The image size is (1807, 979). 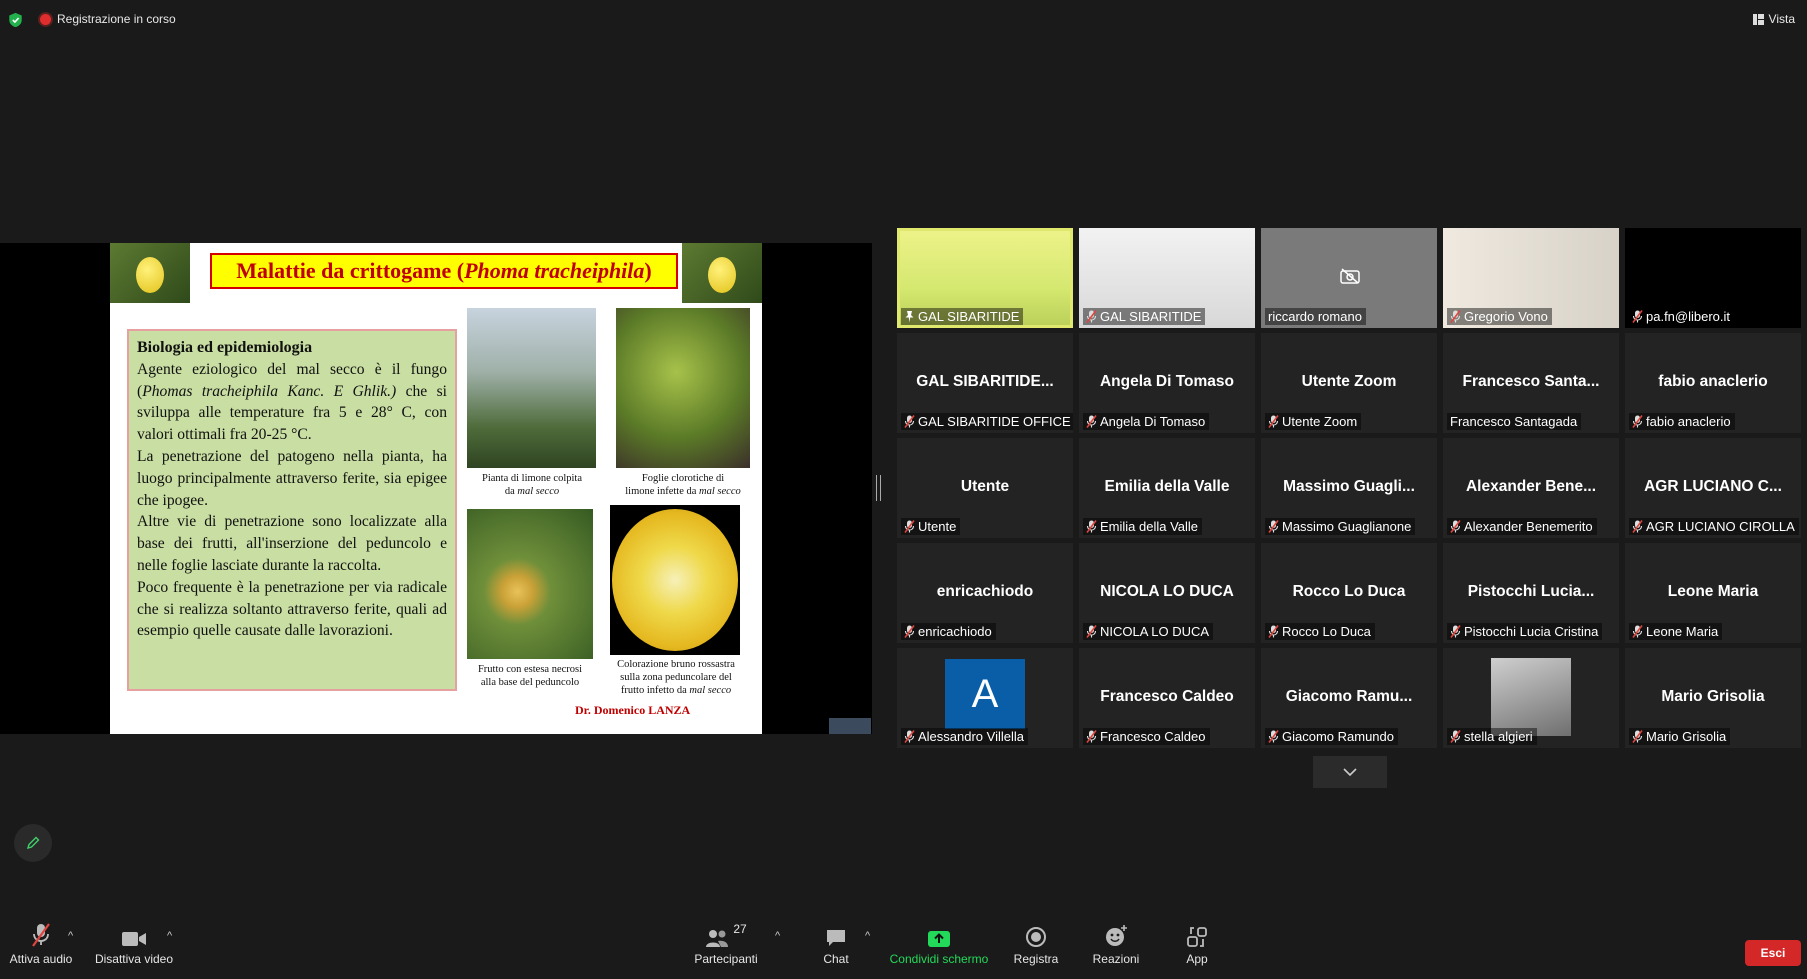 I want to click on participant-tile: Rocco Lo Duca Rocco Lo Duca, so click(x=1349, y=593).